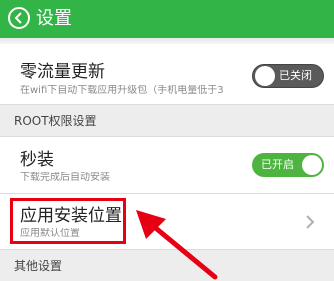  What do you see at coordinates (295, 75) in the screenshot?
I see `toggle-state-text: 已关闭` at bounding box center [295, 75].